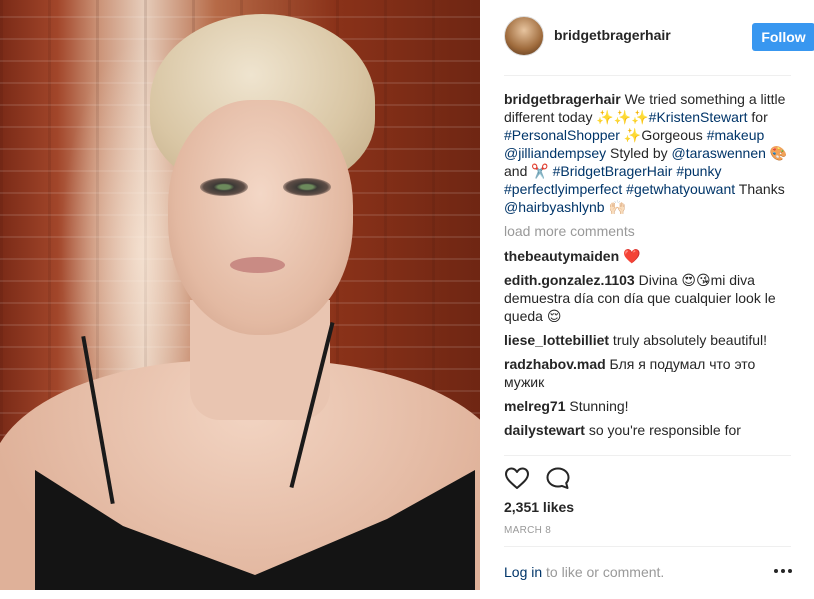 This screenshot has width=814, height=599. Describe the element at coordinates (698, 117) in the screenshot. I see `hashtag-kristenstewart: #KristenStewart` at that location.